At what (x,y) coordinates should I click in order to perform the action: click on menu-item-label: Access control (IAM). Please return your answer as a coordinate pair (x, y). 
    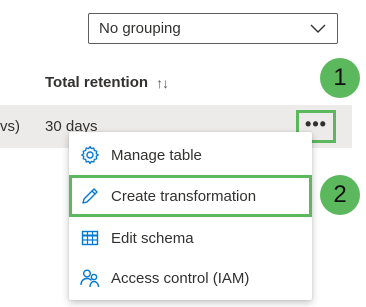
    Looking at the image, I should click on (180, 278).